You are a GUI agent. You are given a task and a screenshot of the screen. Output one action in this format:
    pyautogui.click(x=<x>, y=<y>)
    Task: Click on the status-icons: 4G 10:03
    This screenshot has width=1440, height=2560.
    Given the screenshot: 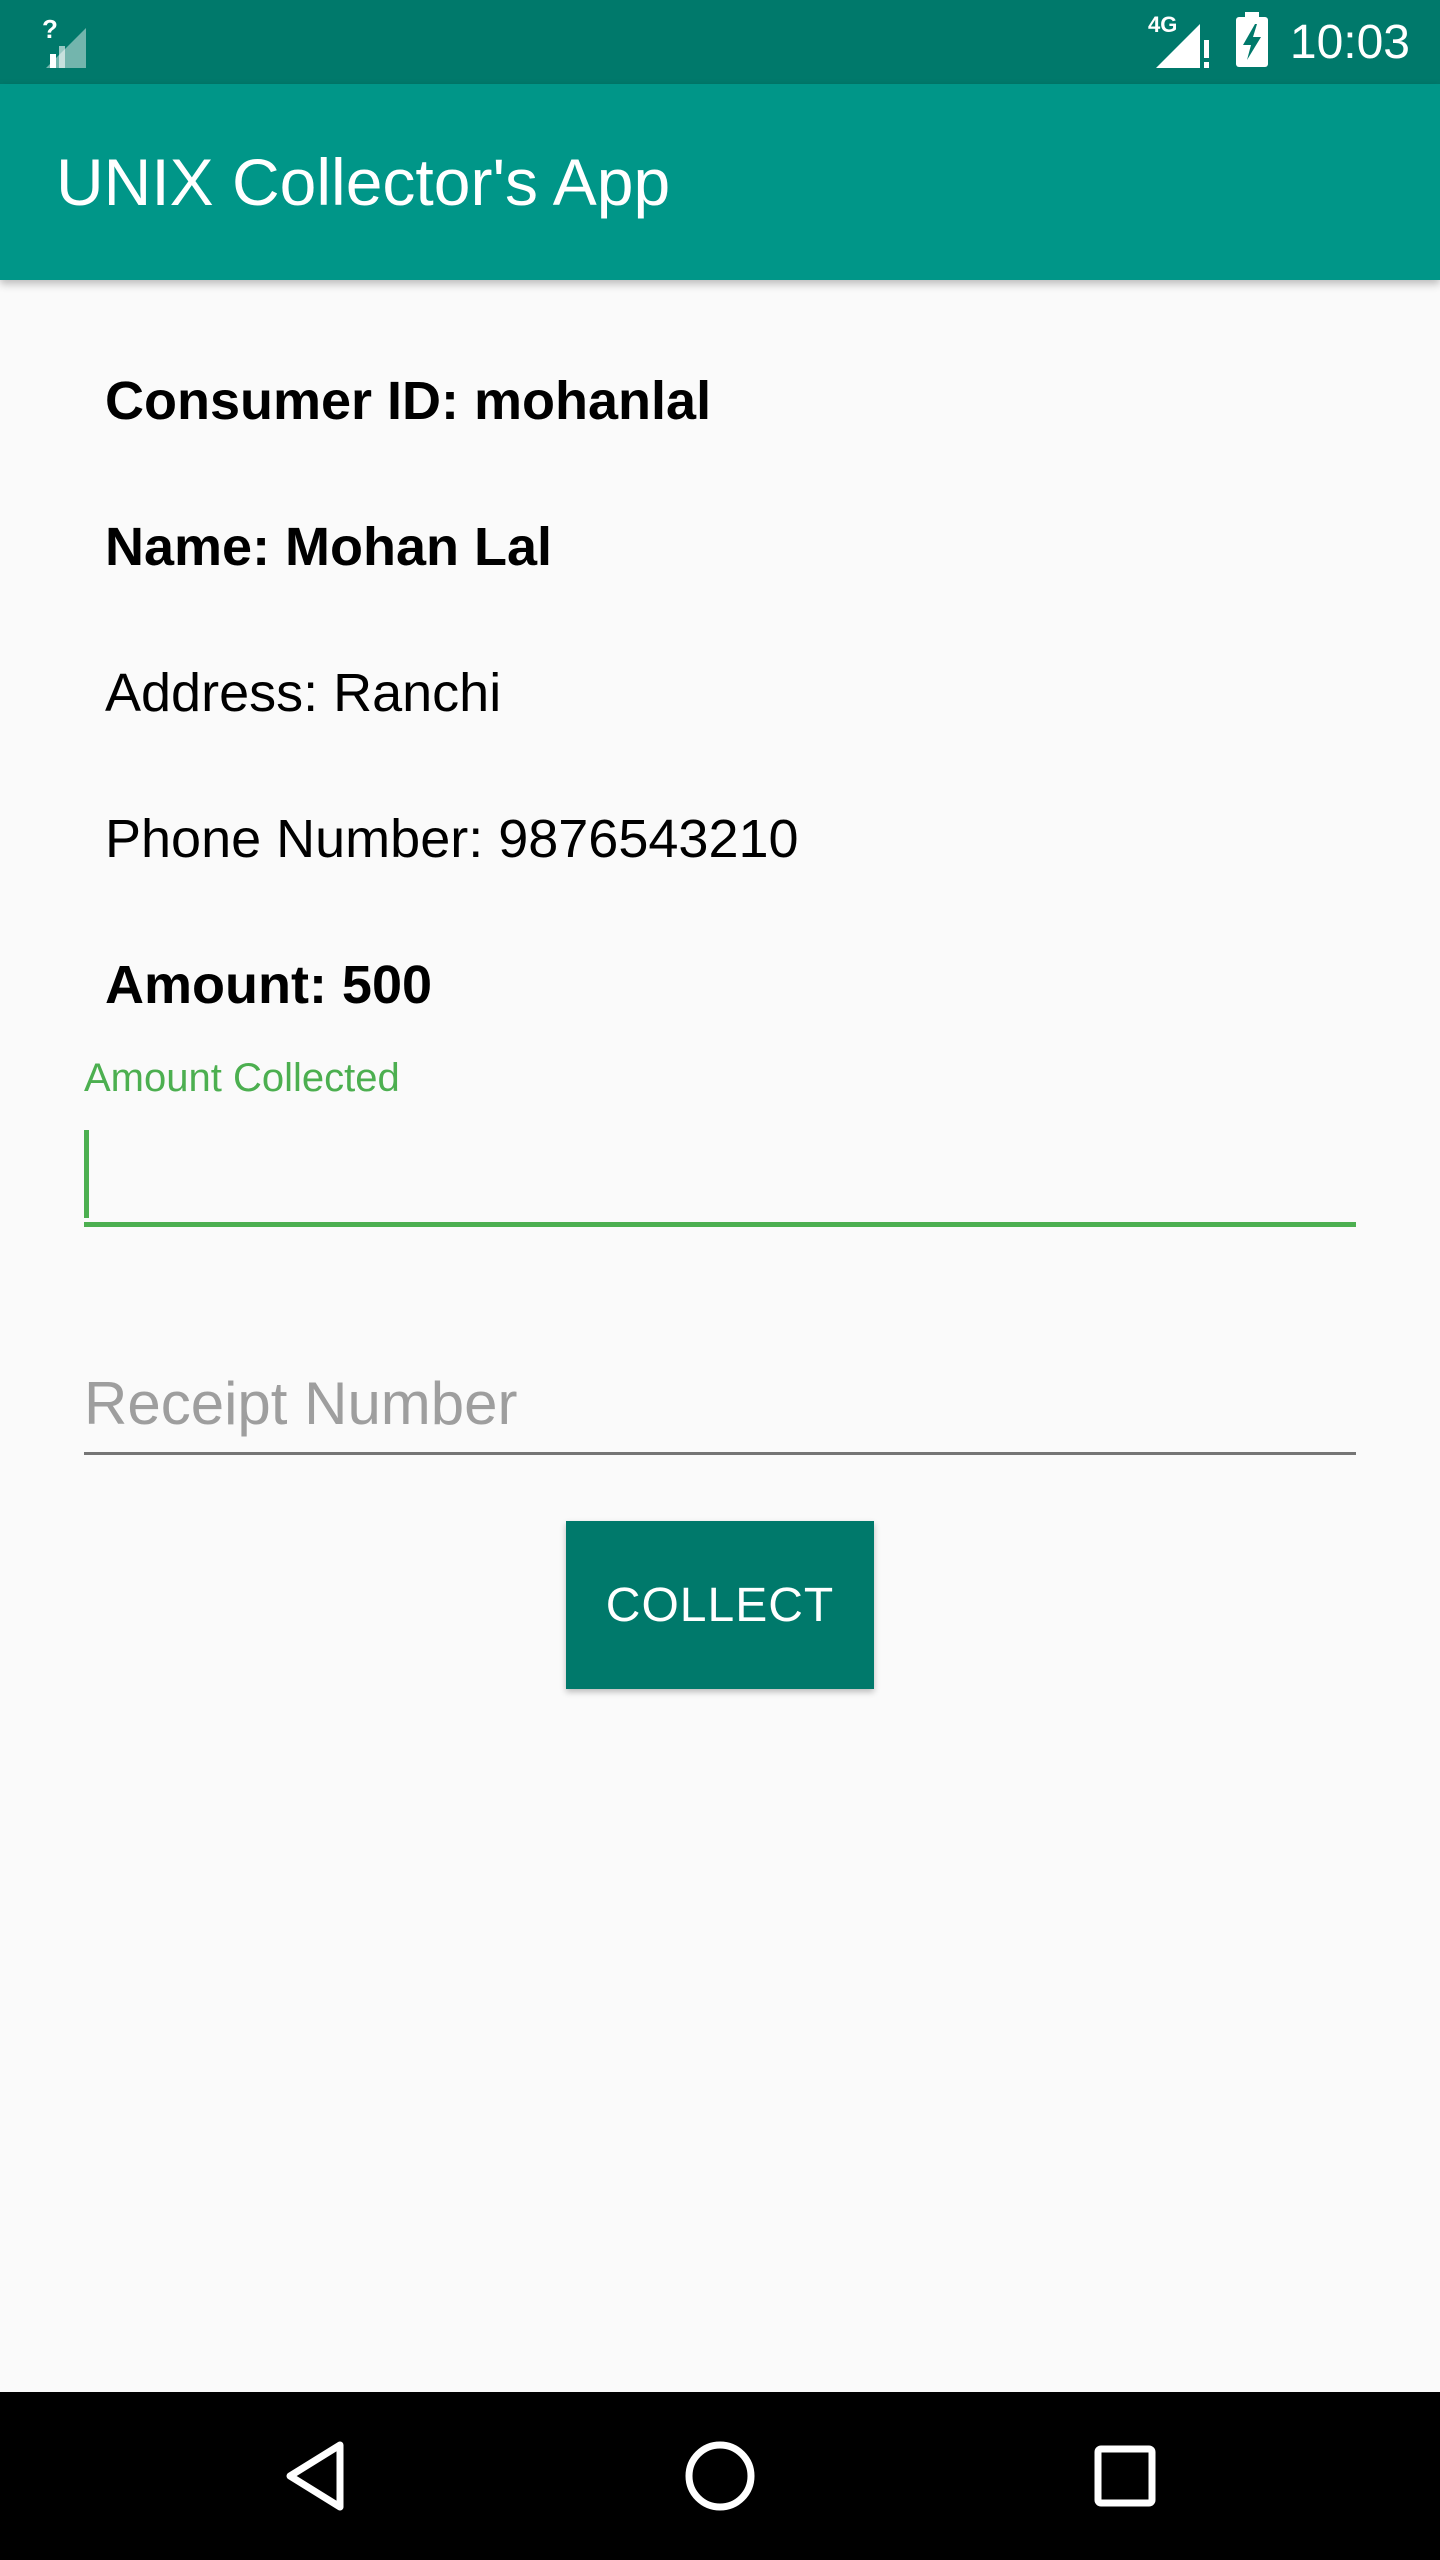 What is the action you would take?
    pyautogui.click(x=1278, y=42)
    